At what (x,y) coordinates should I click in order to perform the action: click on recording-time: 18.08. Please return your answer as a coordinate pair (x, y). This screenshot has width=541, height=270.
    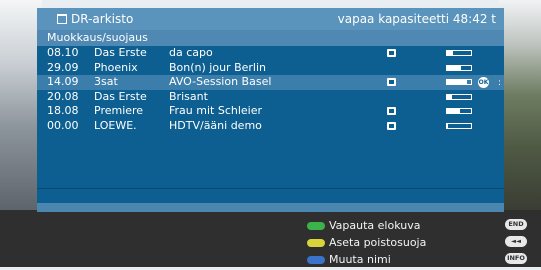
    Looking at the image, I should click on (63, 110).